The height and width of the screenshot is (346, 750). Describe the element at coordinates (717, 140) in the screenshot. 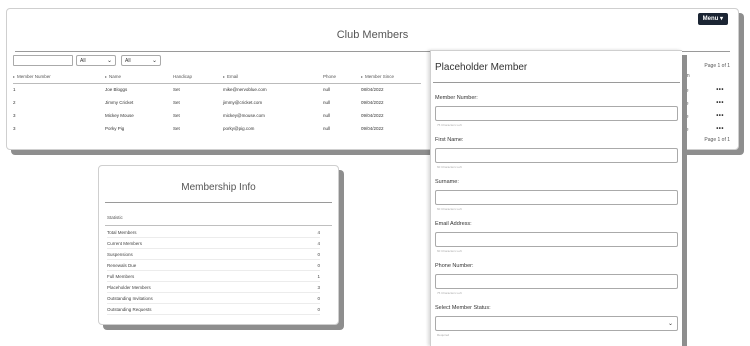

I see `page-info-bottom: Page 1 of 1` at that location.